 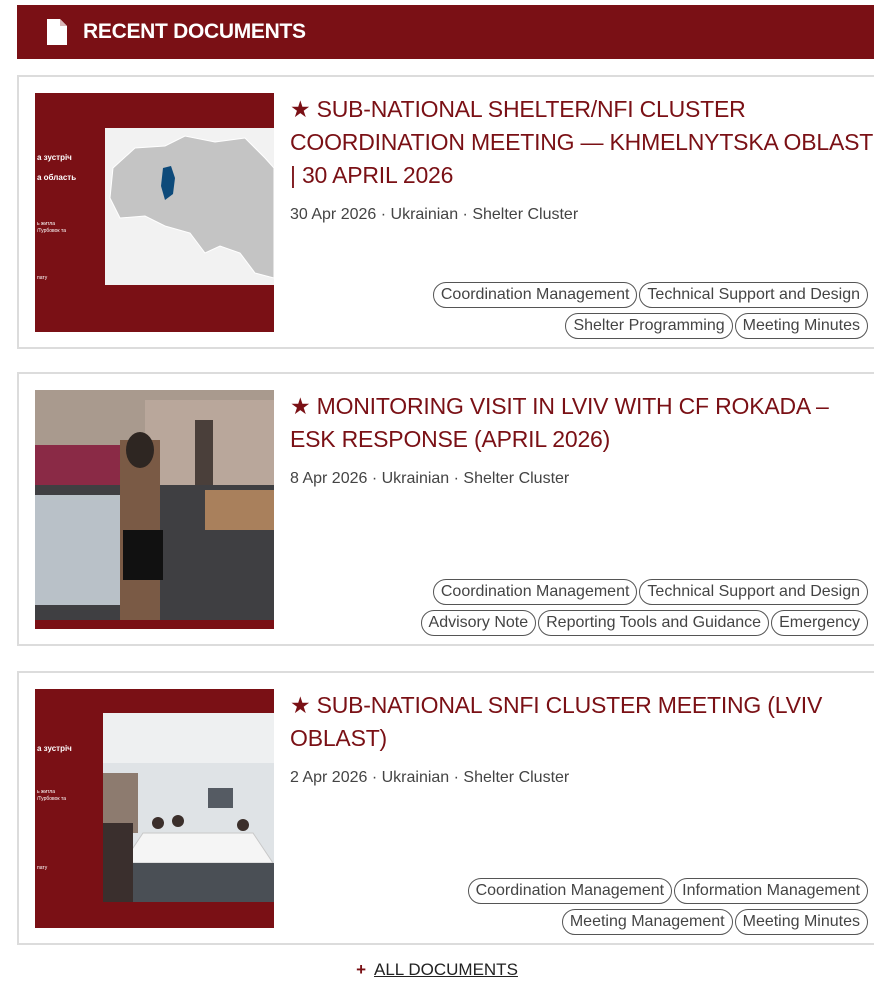 What do you see at coordinates (446, 969) in the screenshot?
I see `all-documents-link: ALL DOCUMENTS` at bounding box center [446, 969].